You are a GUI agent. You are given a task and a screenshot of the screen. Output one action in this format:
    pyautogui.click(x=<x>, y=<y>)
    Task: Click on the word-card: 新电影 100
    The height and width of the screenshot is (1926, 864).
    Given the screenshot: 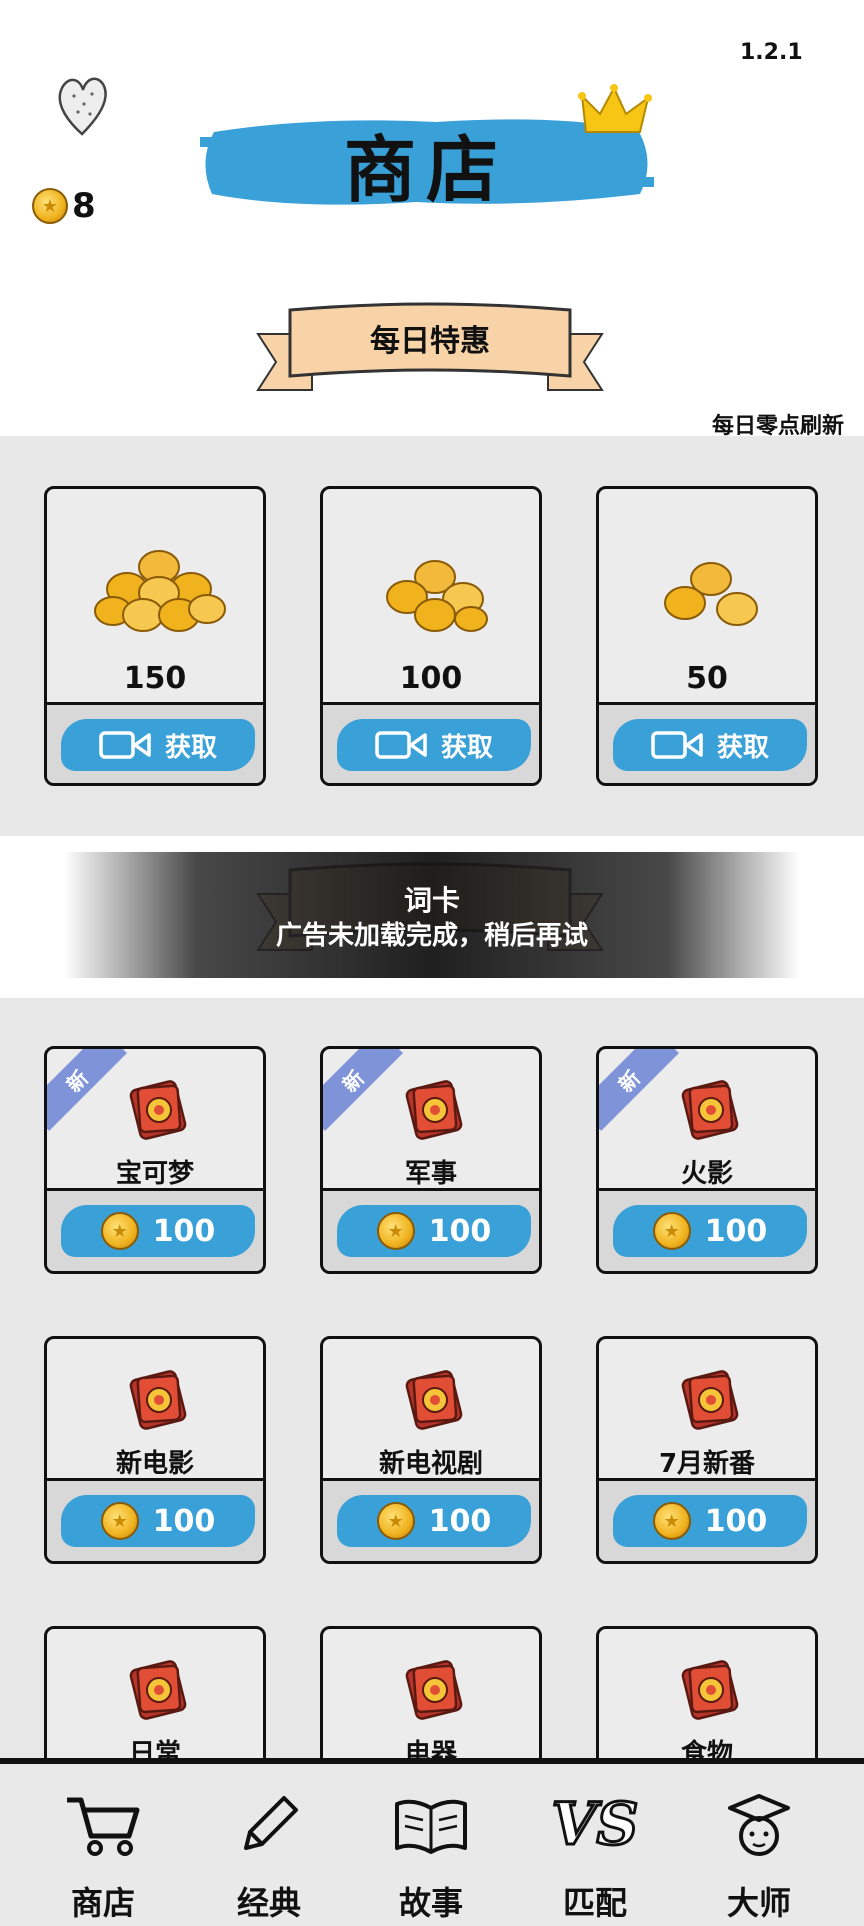 What is the action you would take?
    pyautogui.click(x=155, y=1450)
    